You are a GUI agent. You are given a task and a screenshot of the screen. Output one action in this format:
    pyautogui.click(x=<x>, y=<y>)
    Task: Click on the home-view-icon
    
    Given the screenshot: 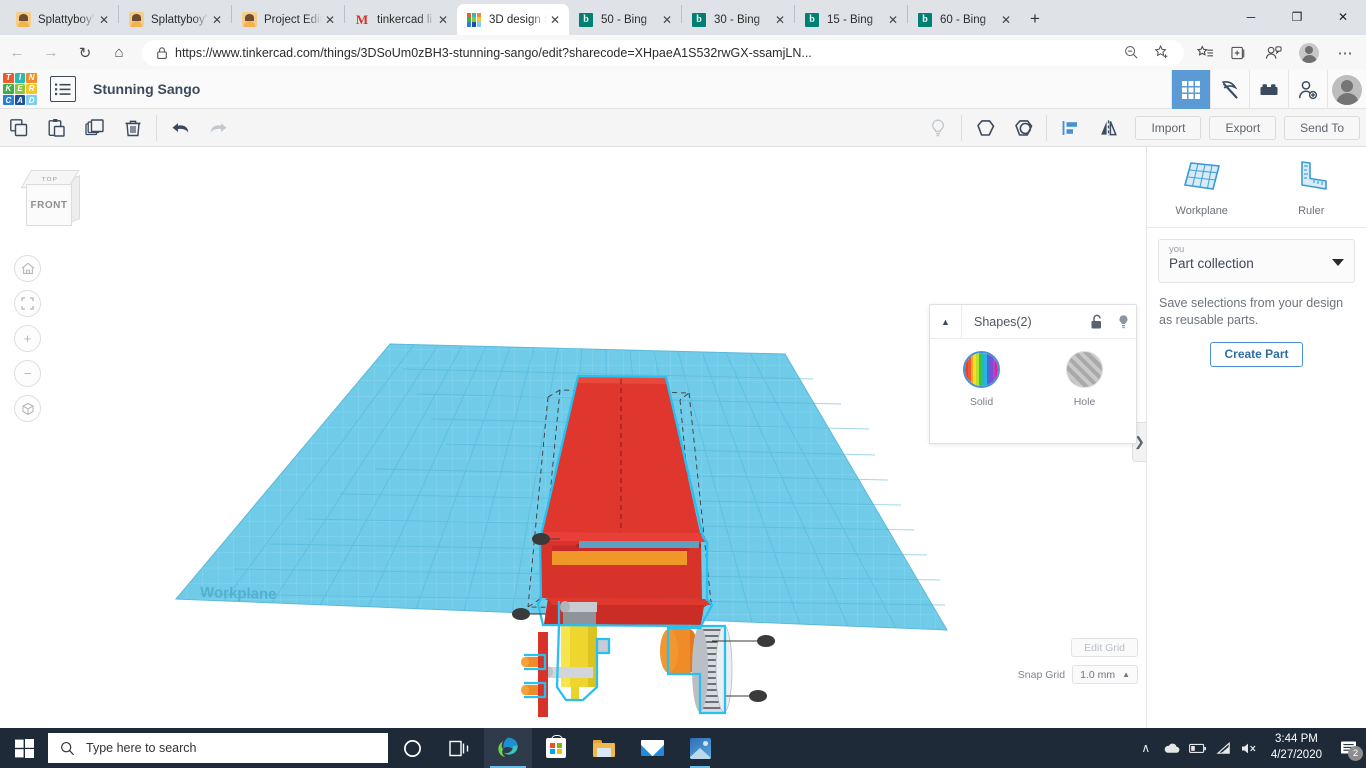 What is the action you would take?
    pyautogui.click(x=27, y=268)
    